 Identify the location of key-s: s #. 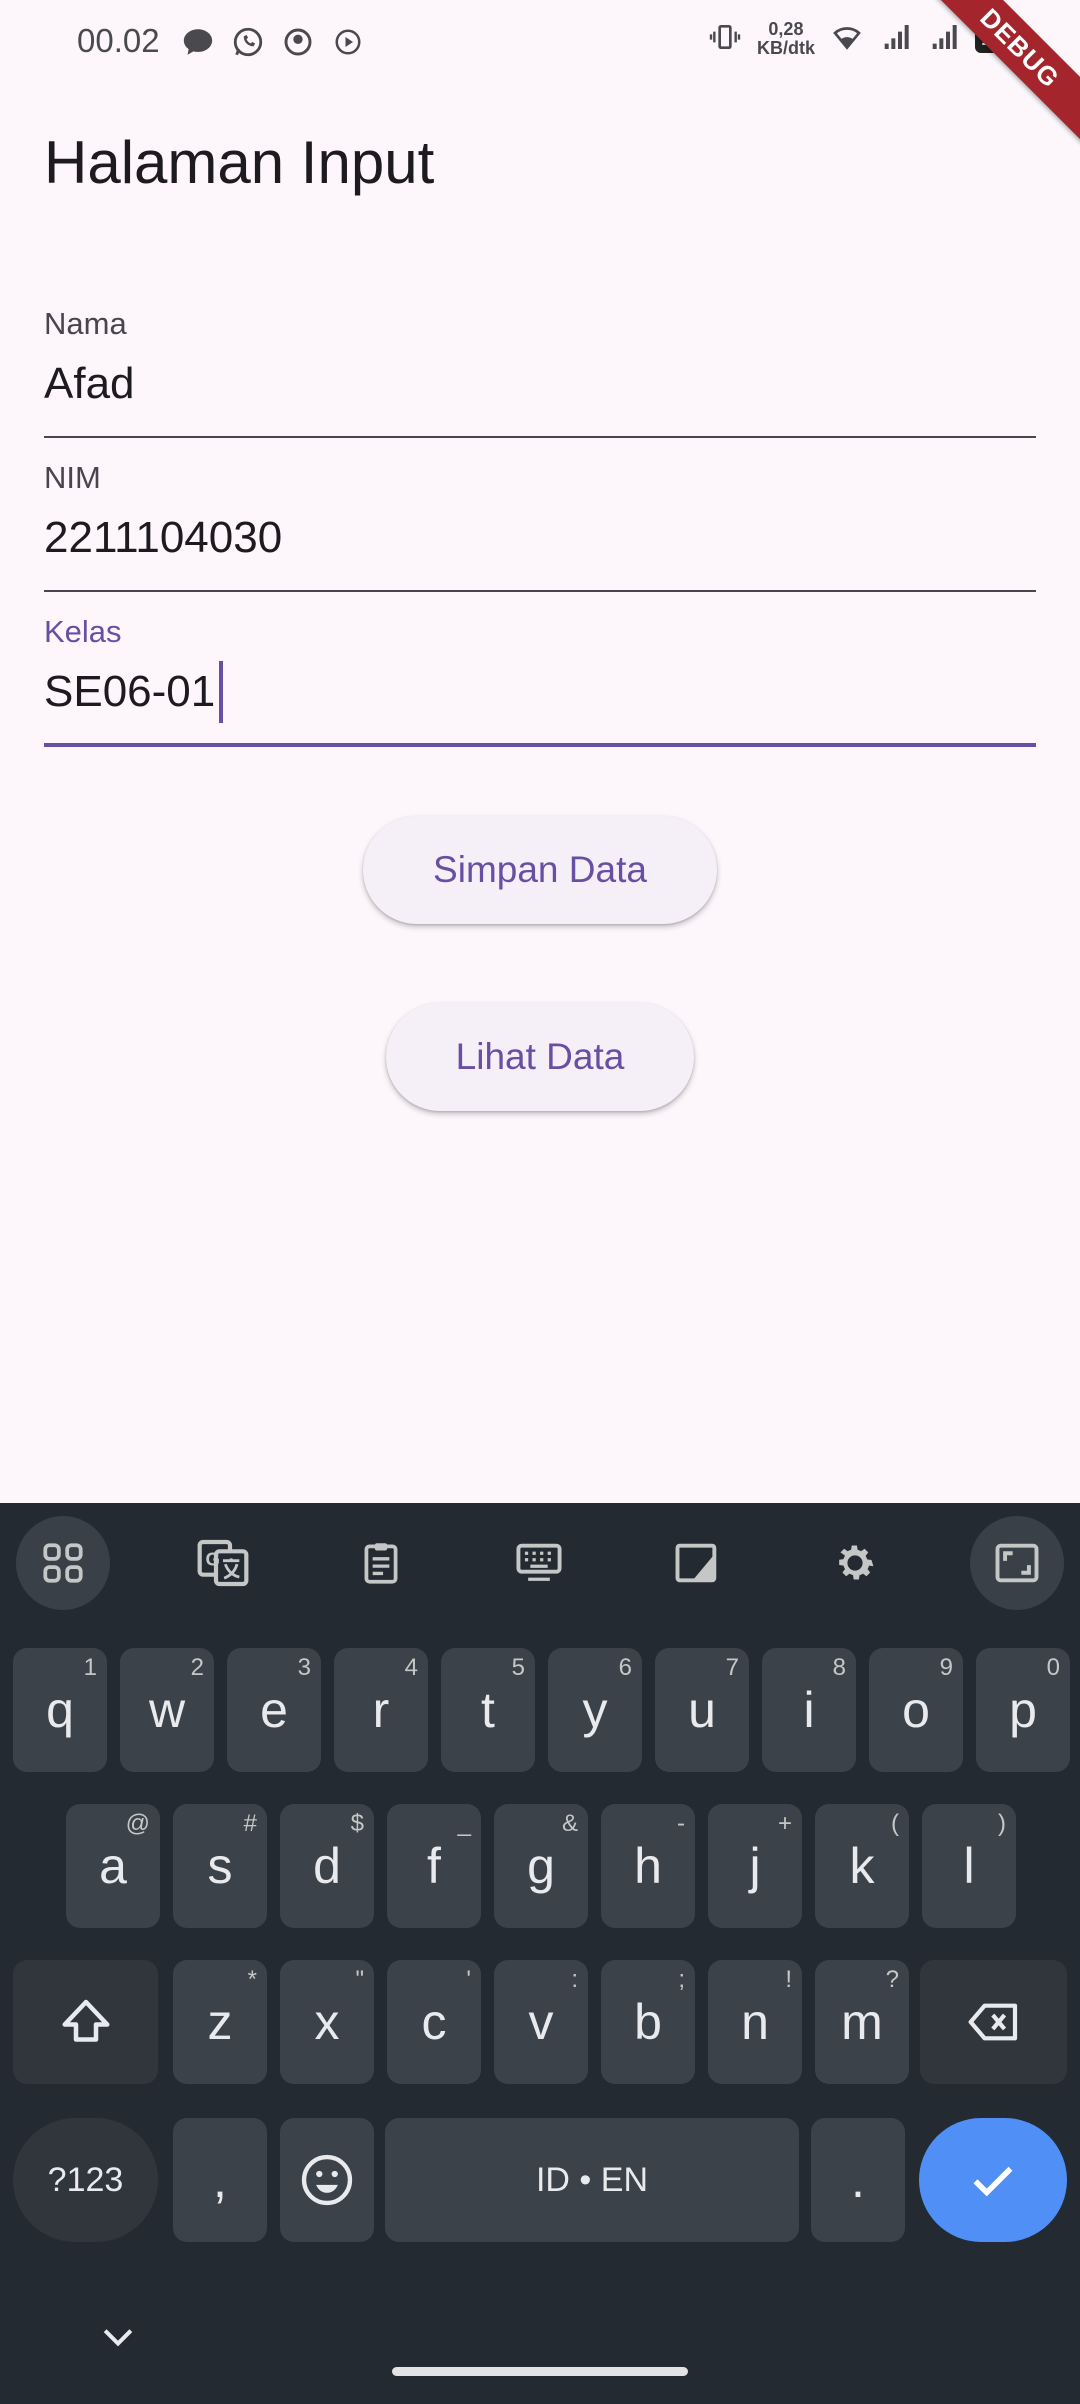
(220, 1866).